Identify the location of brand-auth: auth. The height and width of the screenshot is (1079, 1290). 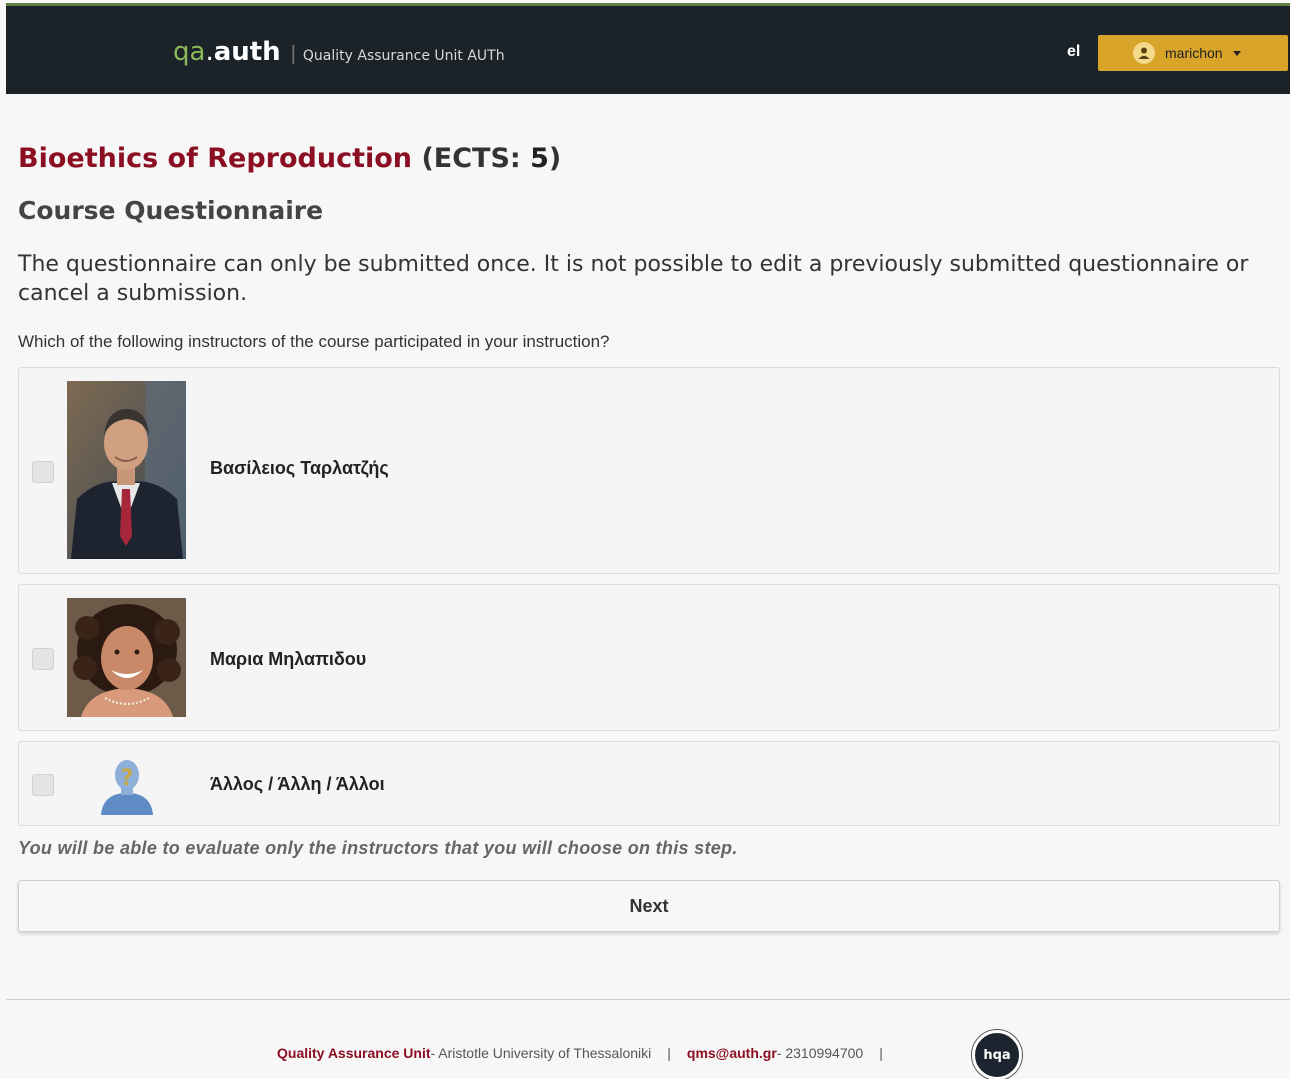
(247, 52).